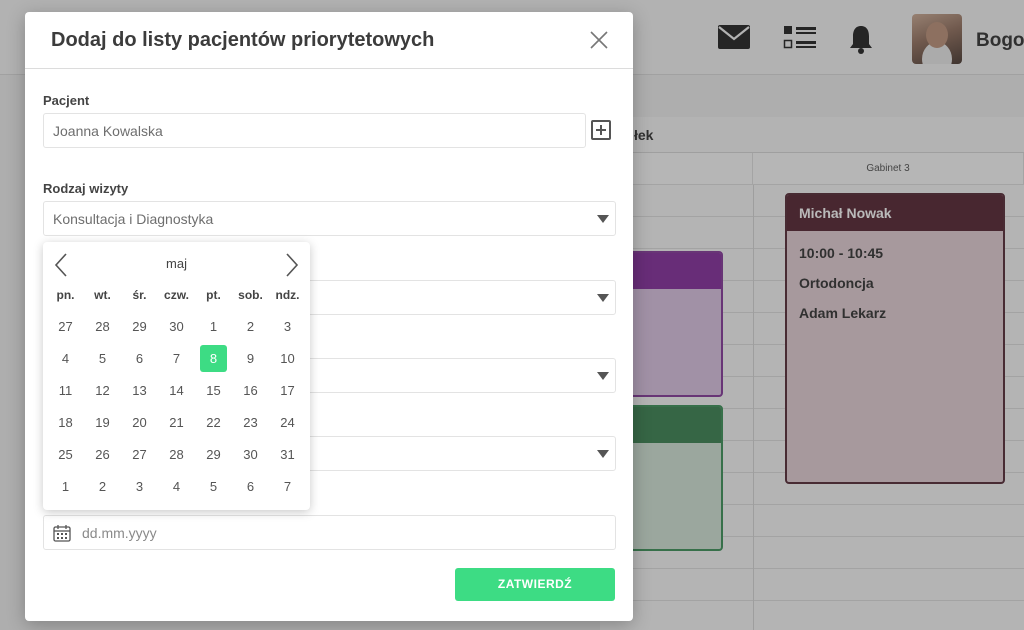  I want to click on calendar-day: 9, so click(250, 359).